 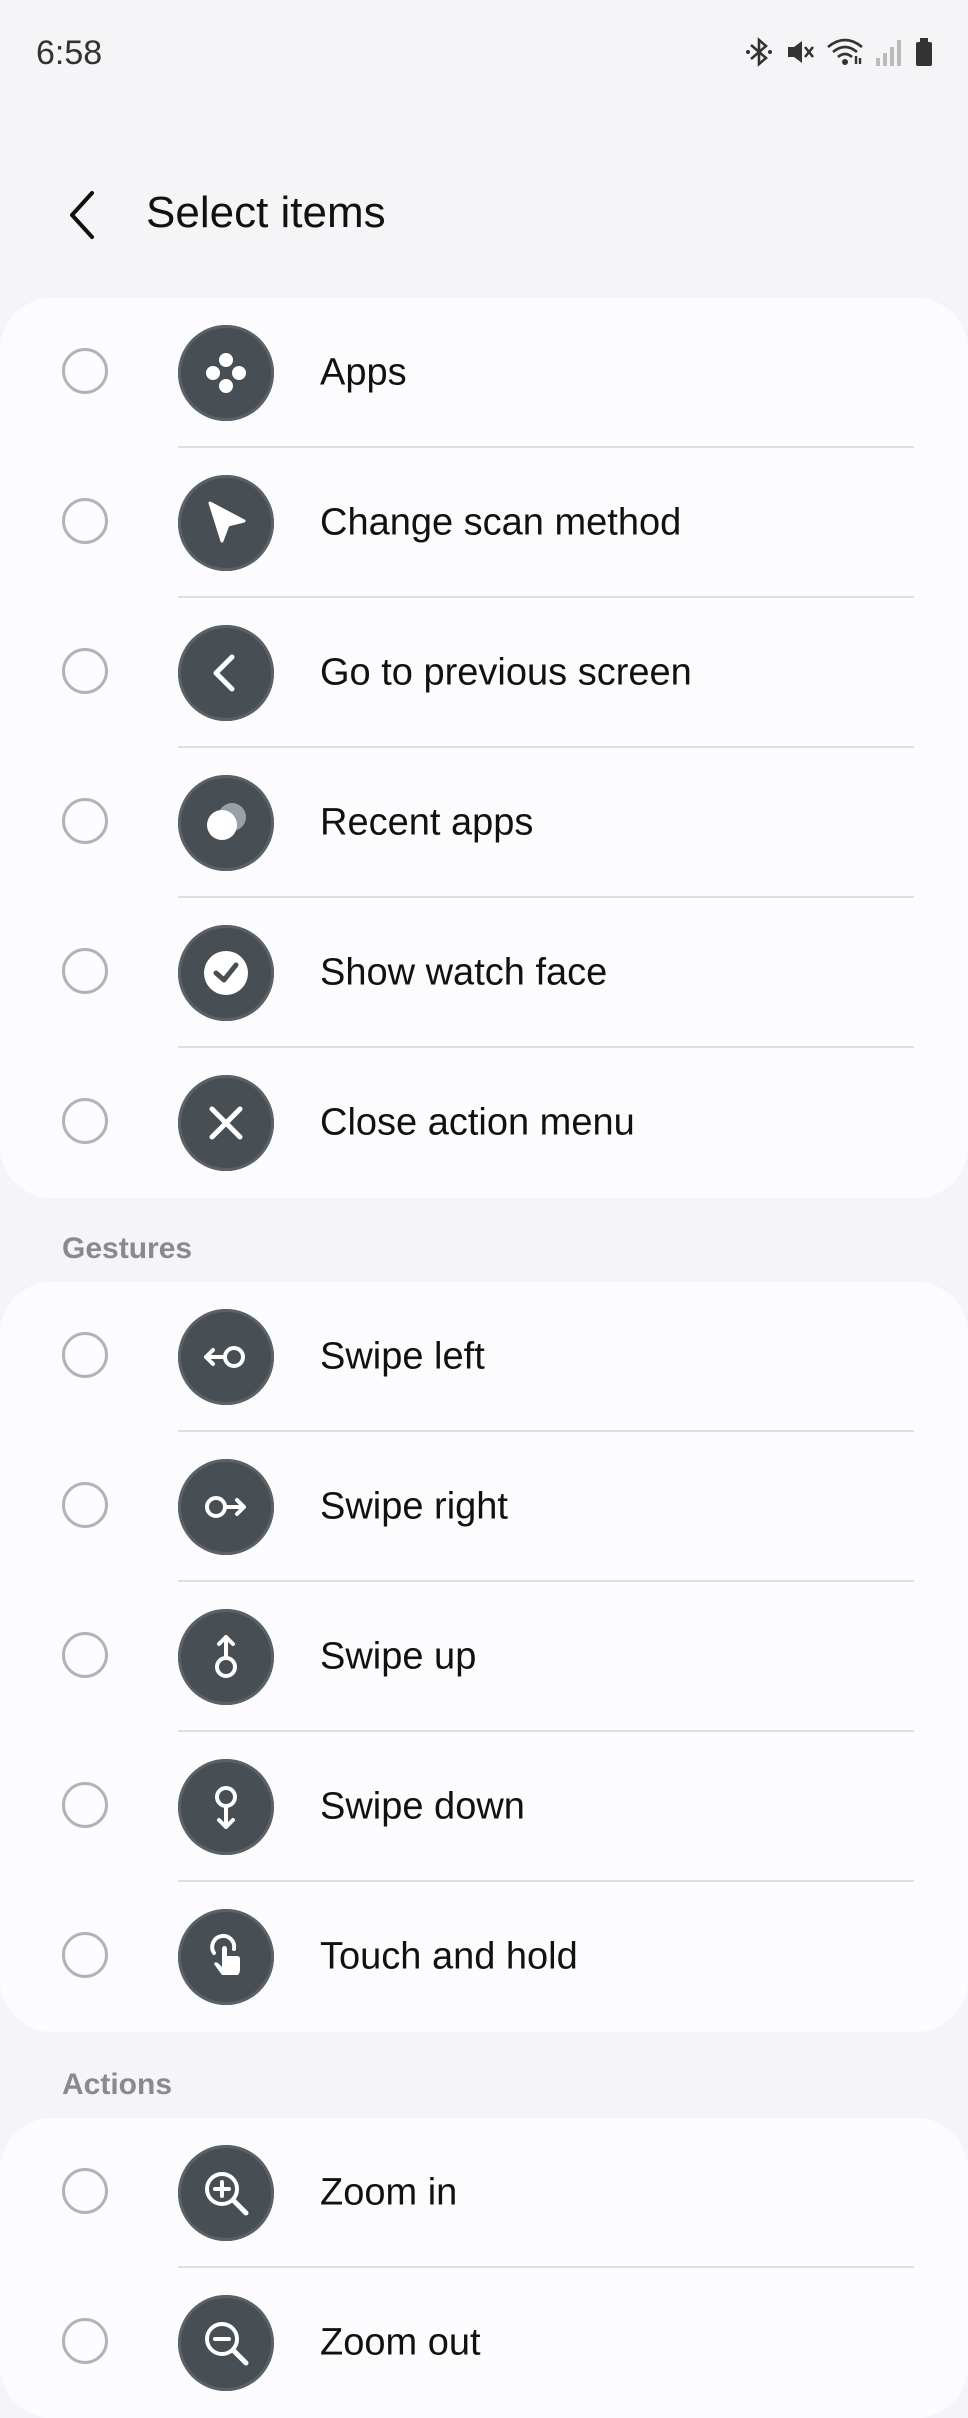 I want to click on list-item-swipe-up: Swipe up, so click(x=484, y=1657).